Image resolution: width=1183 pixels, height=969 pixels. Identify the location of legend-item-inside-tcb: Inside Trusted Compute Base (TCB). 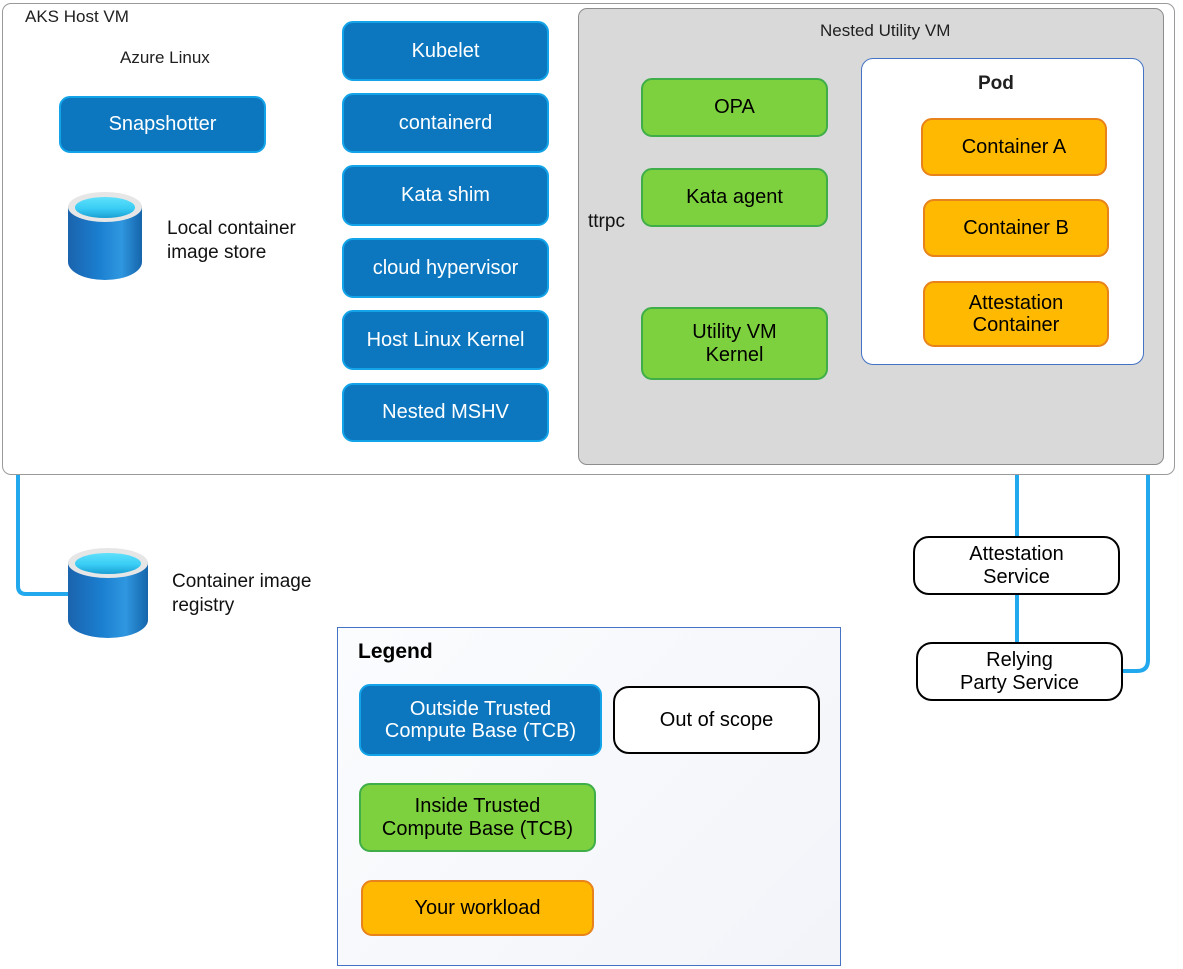
(477, 817).